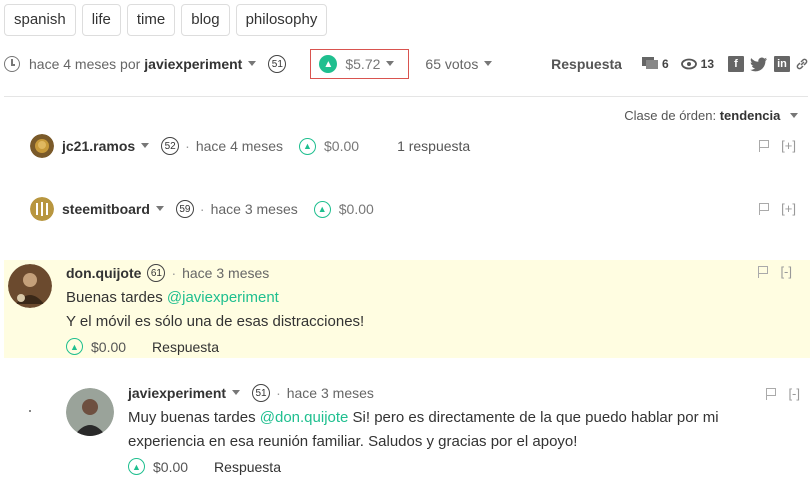 This screenshot has width=812, height=483. Describe the element at coordinates (177, 393) in the screenshot. I see `comment-author: javiexperiment` at that location.